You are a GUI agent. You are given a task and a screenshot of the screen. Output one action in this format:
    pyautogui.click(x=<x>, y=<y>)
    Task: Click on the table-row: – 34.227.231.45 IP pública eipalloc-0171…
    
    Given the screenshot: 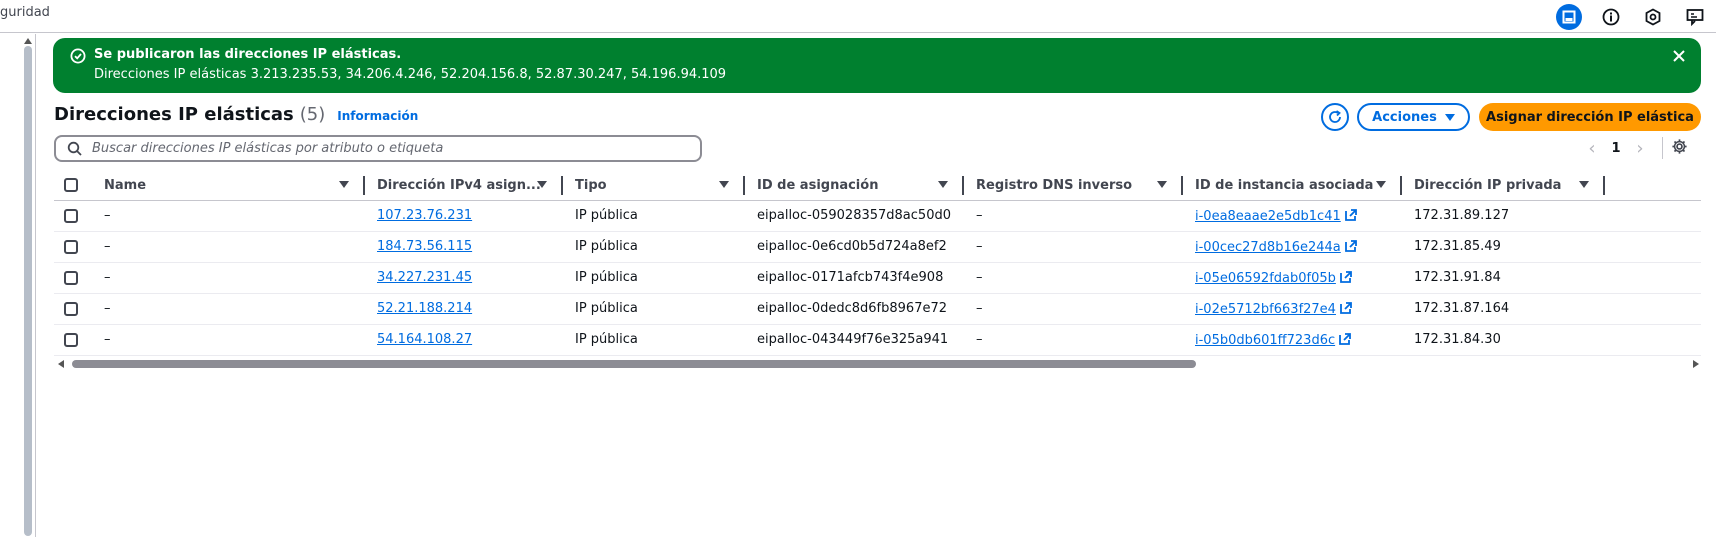 What is the action you would take?
    pyautogui.click(x=877, y=278)
    